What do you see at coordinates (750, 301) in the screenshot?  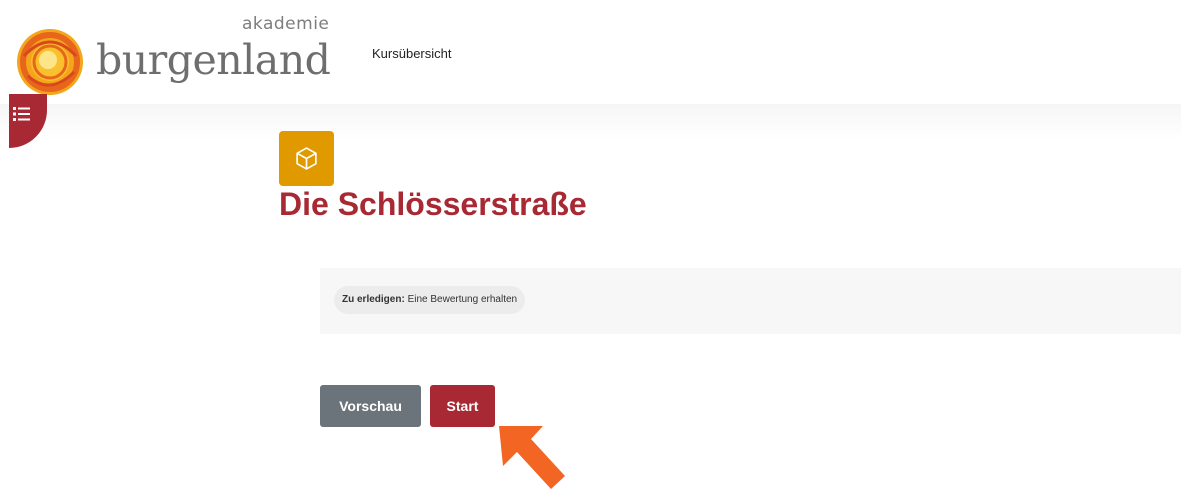 I see `completion-requirements: Zu erledigen: Eine Bewertung erhalten` at bounding box center [750, 301].